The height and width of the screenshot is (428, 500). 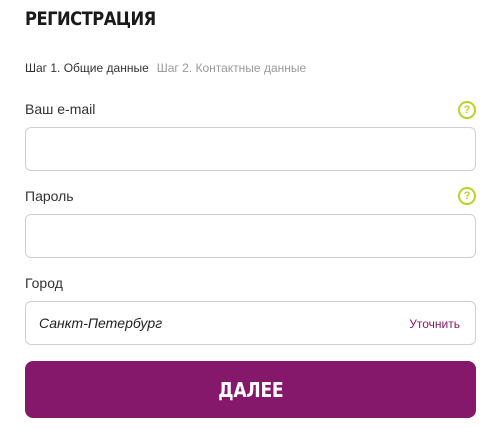 What do you see at coordinates (250, 323) in the screenshot?
I see `city-field: Санкт-Петербург Уточнить` at bounding box center [250, 323].